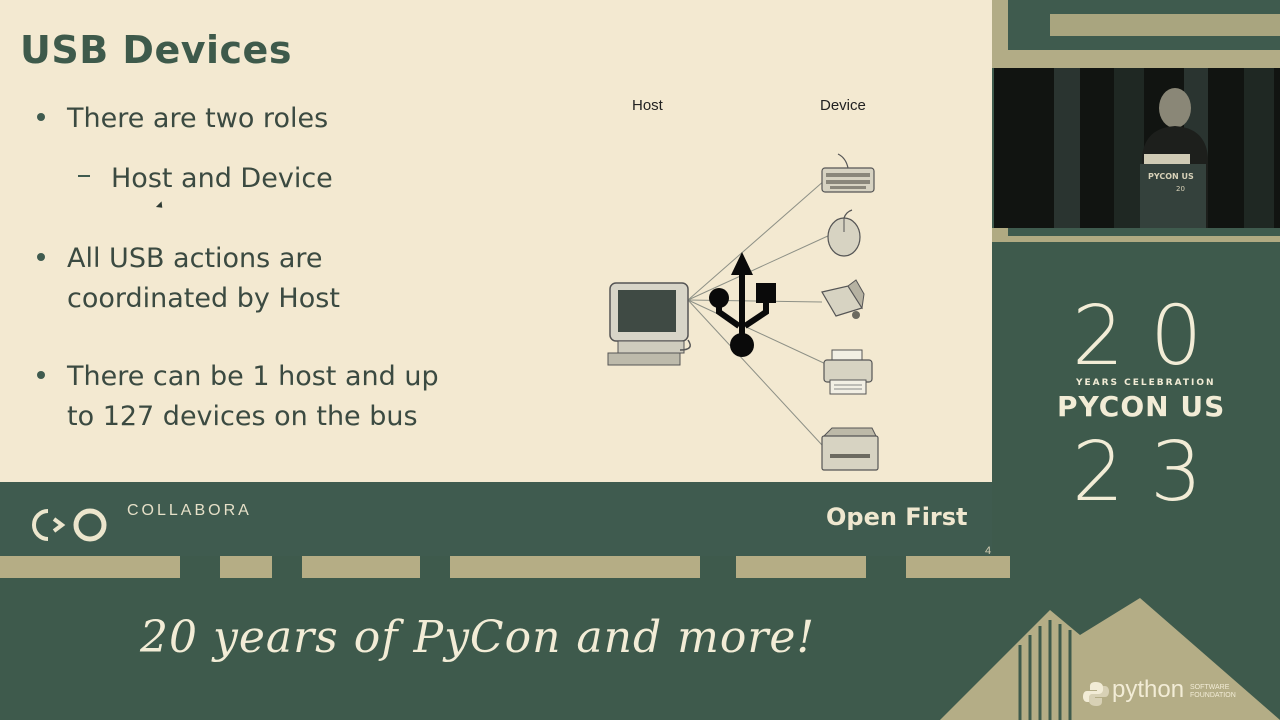  I want to click on connection-lines, so click(759, 312).